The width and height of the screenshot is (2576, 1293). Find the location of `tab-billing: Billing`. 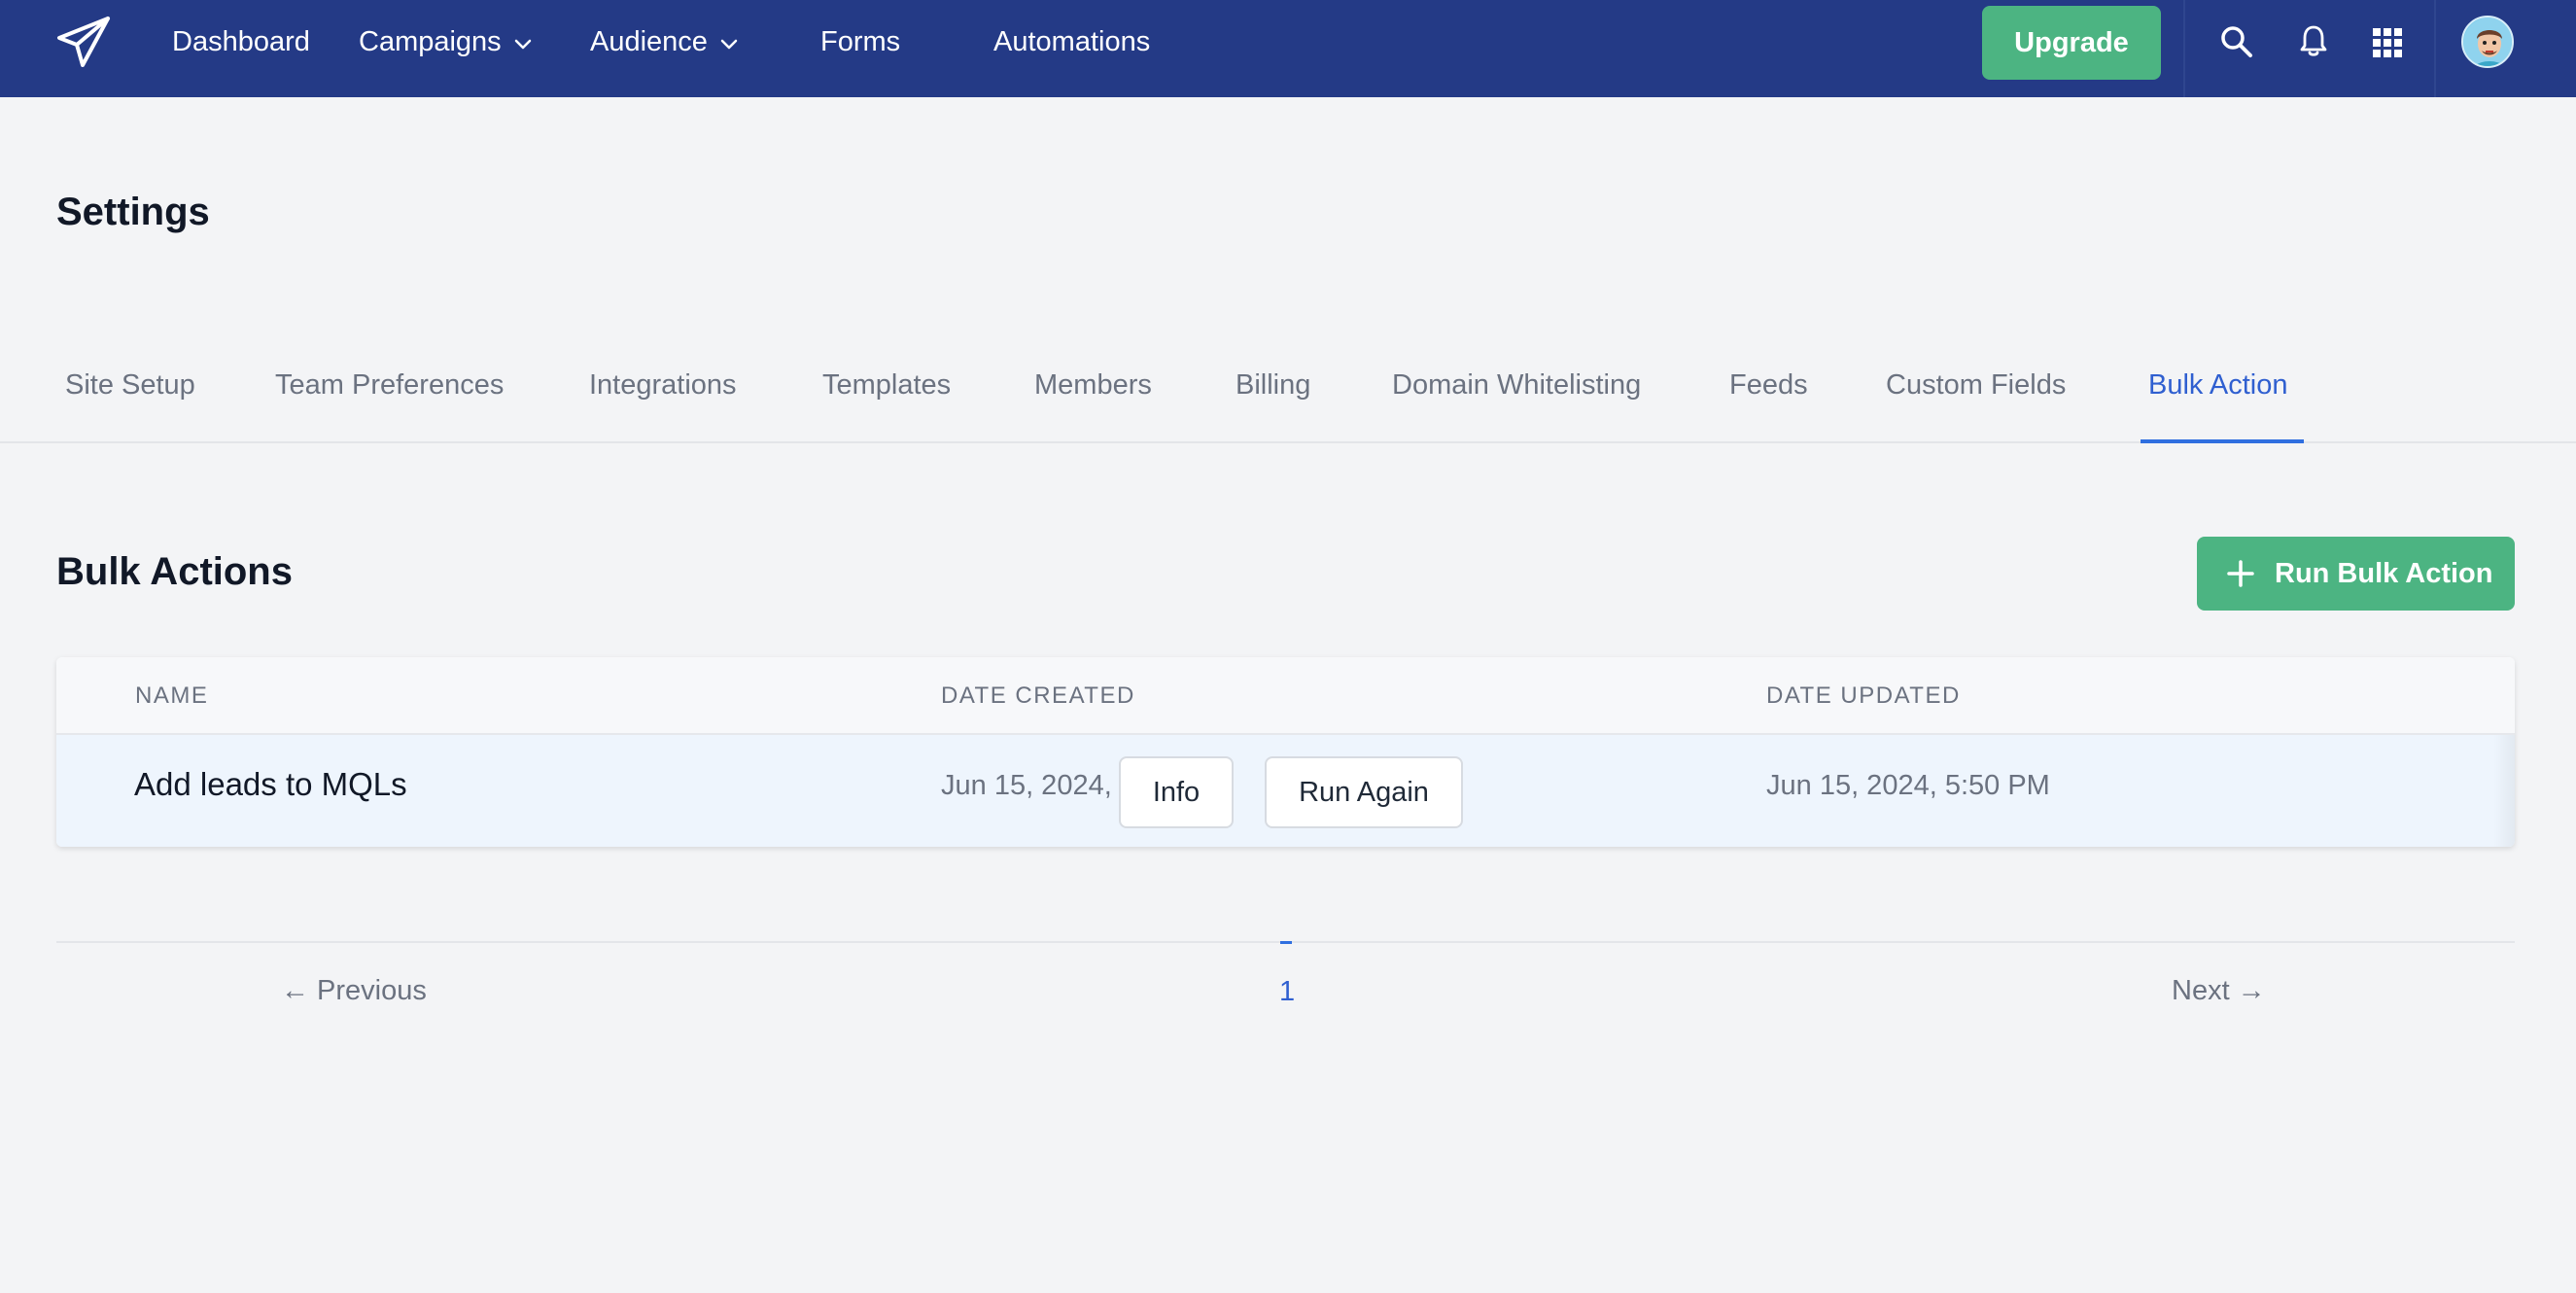

tab-billing: Billing is located at coordinates (1273, 385).